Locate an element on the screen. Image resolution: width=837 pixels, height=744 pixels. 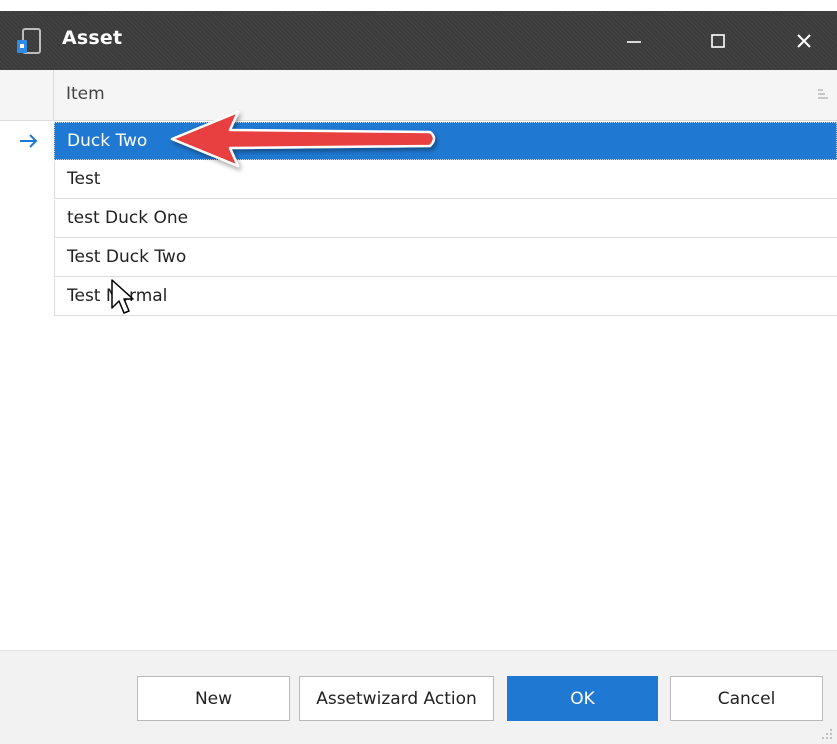
ok-button: OK is located at coordinates (582, 698).